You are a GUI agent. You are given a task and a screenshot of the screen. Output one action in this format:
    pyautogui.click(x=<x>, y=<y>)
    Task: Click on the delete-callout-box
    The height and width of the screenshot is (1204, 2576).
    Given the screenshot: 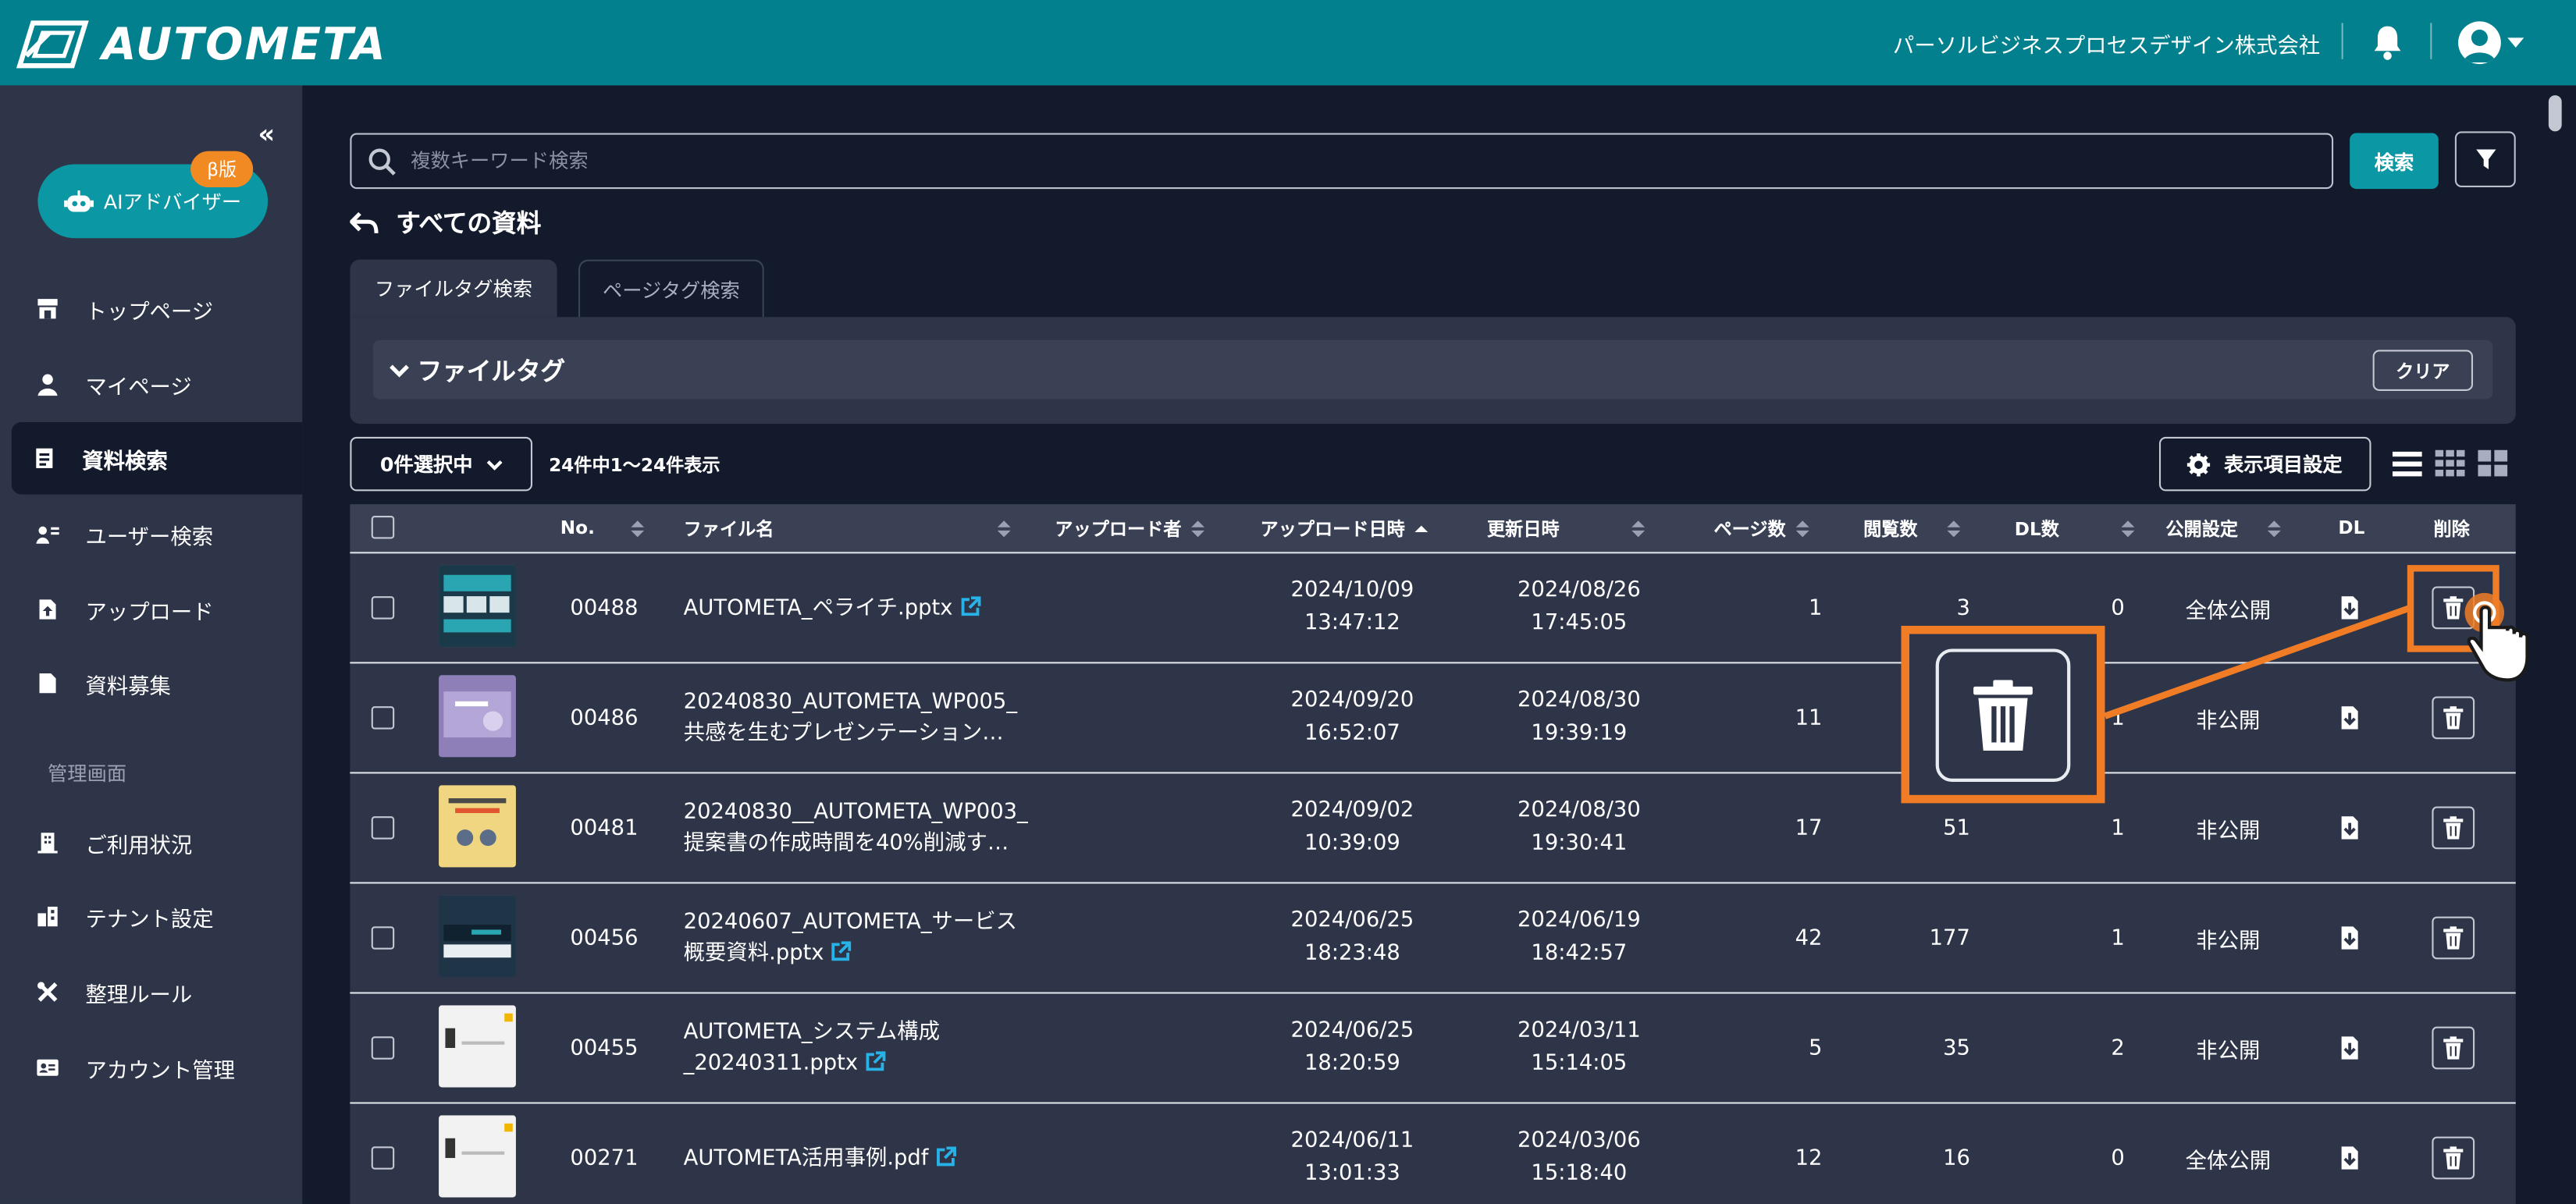 What is the action you would take?
    pyautogui.click(x=2003, y=715)
    